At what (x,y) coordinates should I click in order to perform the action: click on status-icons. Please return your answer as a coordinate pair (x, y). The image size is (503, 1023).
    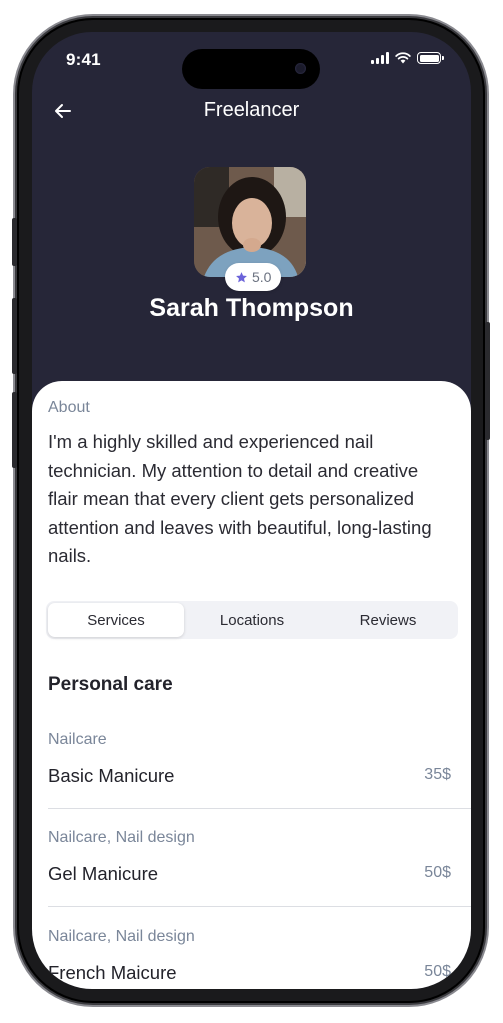
    Looking at the image, I should click on (407, 58).